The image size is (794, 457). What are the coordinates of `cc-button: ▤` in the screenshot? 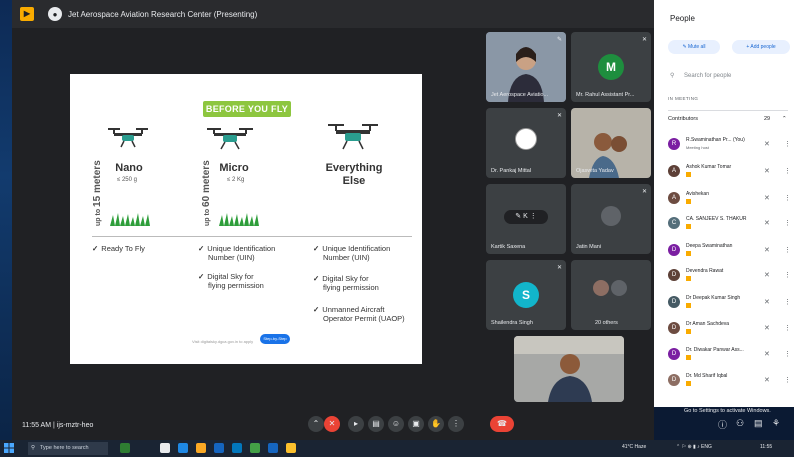 It's located at (376, 424).